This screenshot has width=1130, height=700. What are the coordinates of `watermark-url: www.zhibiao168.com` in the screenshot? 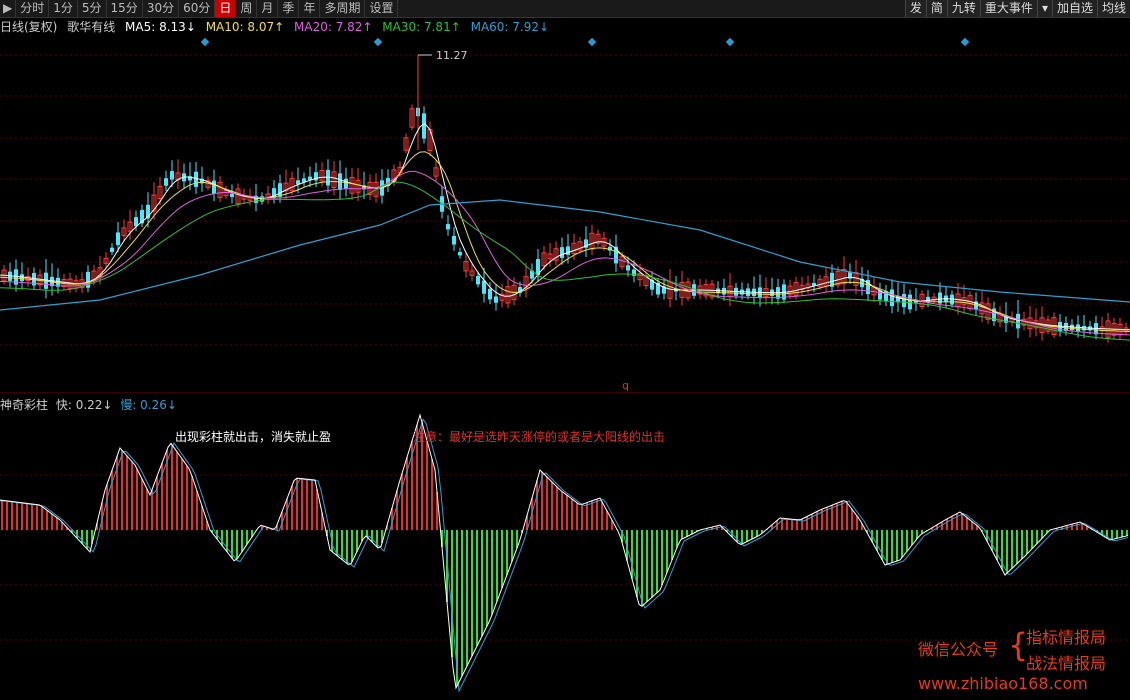 It's located at (1003, 683).